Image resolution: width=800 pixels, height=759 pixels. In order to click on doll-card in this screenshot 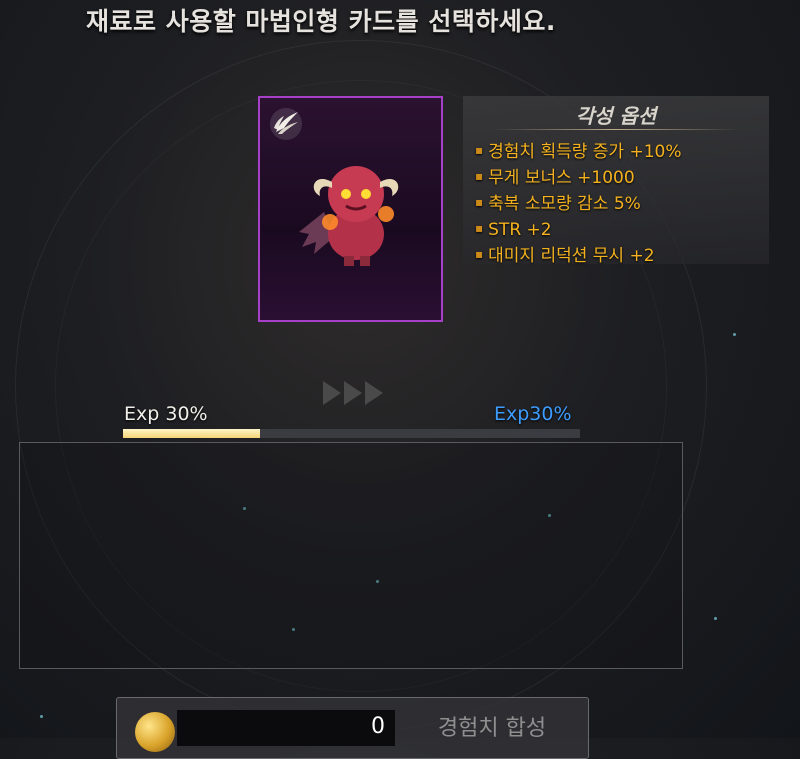, I will do `click(350, 209)`.